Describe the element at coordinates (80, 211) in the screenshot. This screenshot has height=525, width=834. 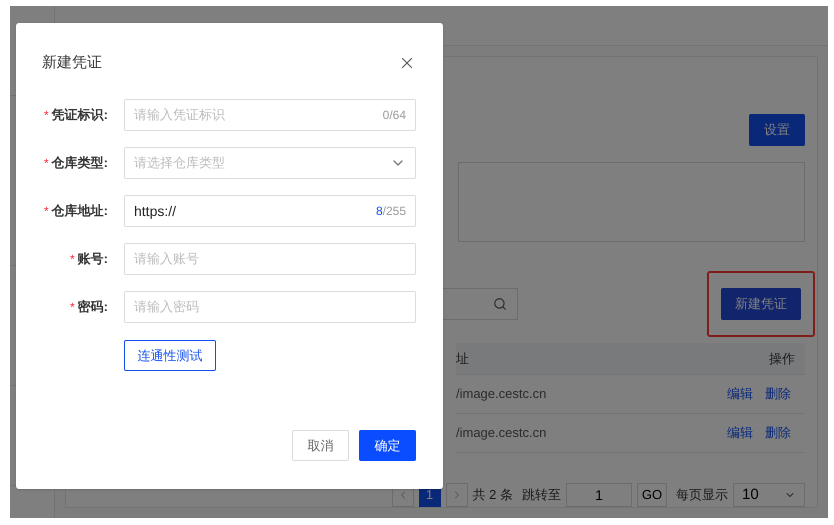
I see `field-label: 仓库地址:` at that location.